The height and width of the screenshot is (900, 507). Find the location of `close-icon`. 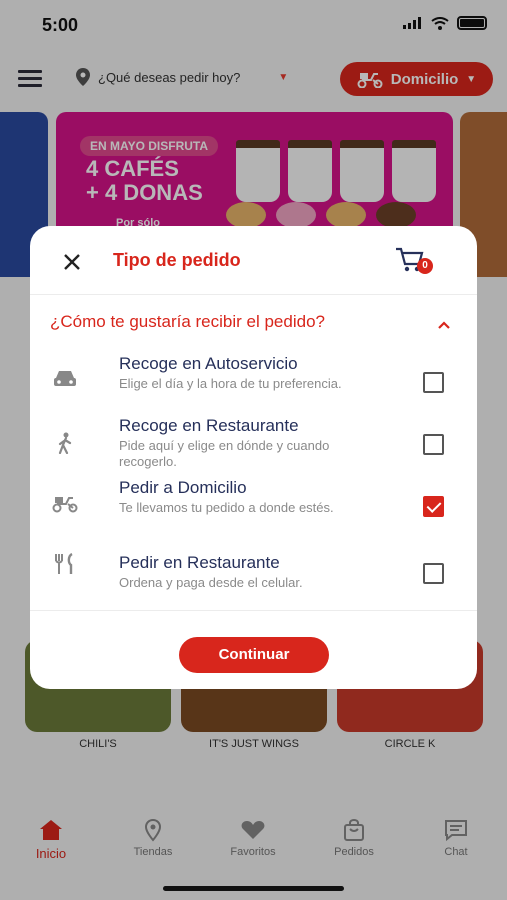

close-icon is located at coordinates (72, 262).